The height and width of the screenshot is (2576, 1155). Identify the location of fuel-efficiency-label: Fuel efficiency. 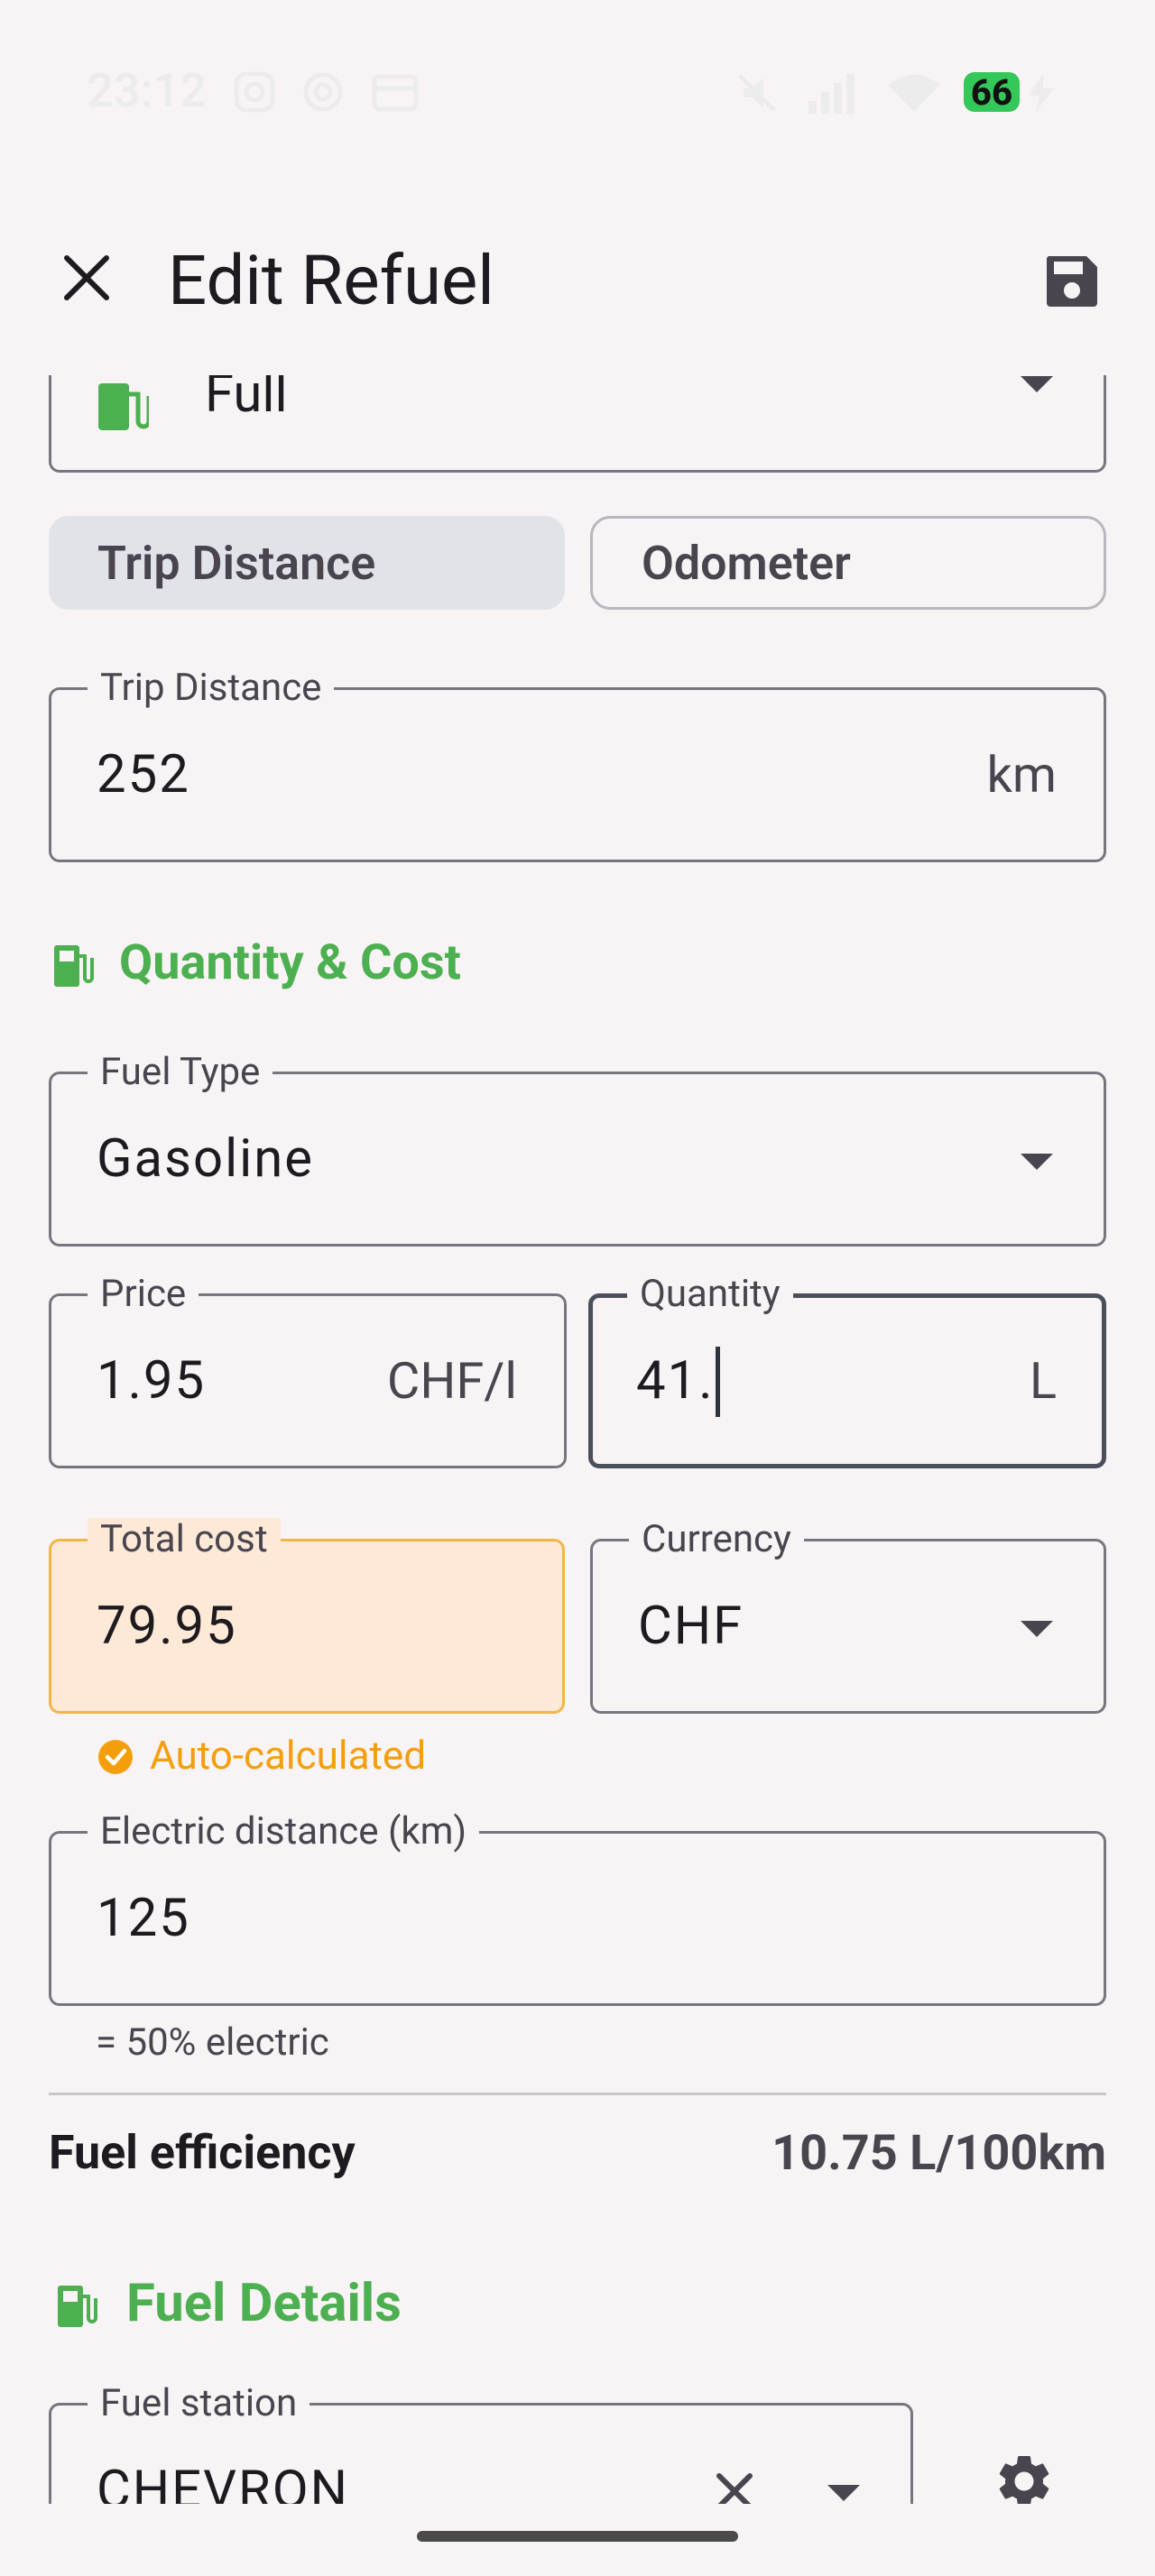
(202, 2152).